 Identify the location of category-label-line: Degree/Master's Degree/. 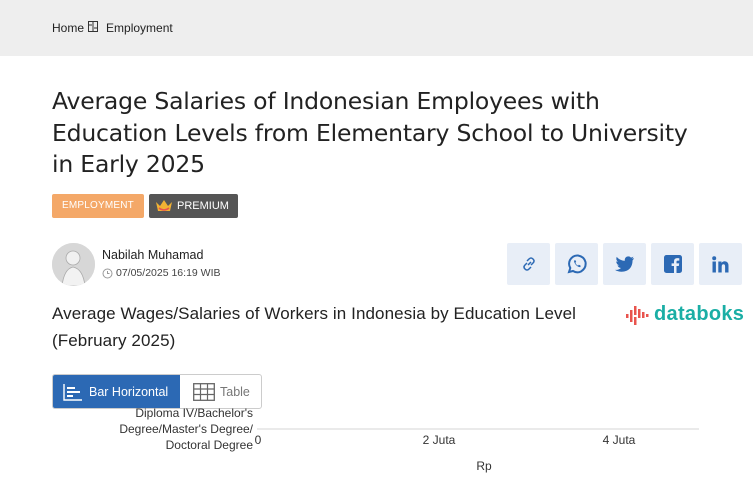
(186, 429).